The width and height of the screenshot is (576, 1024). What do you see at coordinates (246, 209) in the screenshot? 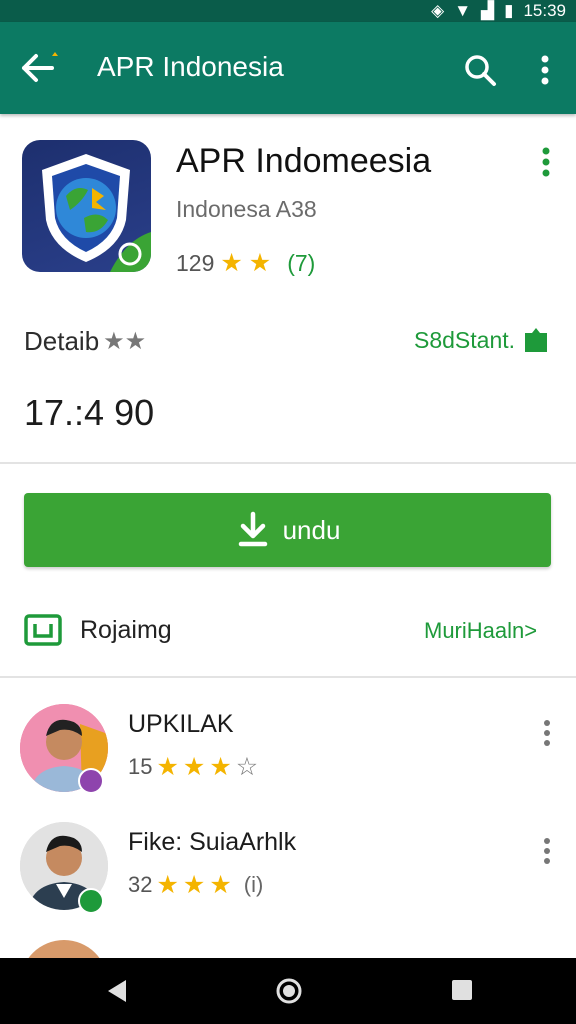
I see `app-developer: Indonesa A38` at bounding box center [246, 209].